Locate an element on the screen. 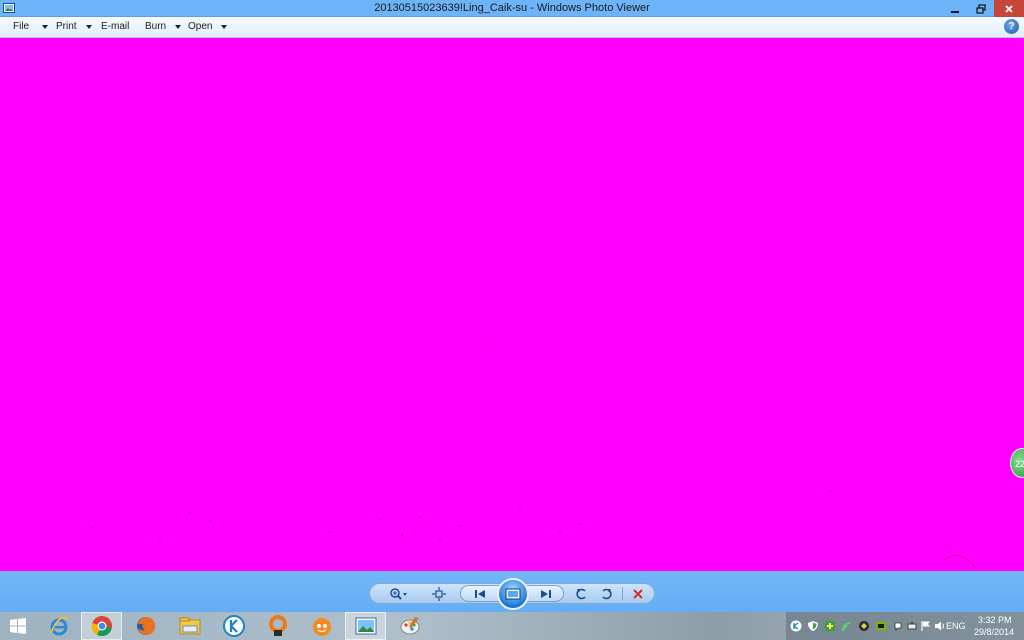 Image resolution: width=1024 pixels, height=640 pixels. close-icon is located at coordinates (1009, 8).